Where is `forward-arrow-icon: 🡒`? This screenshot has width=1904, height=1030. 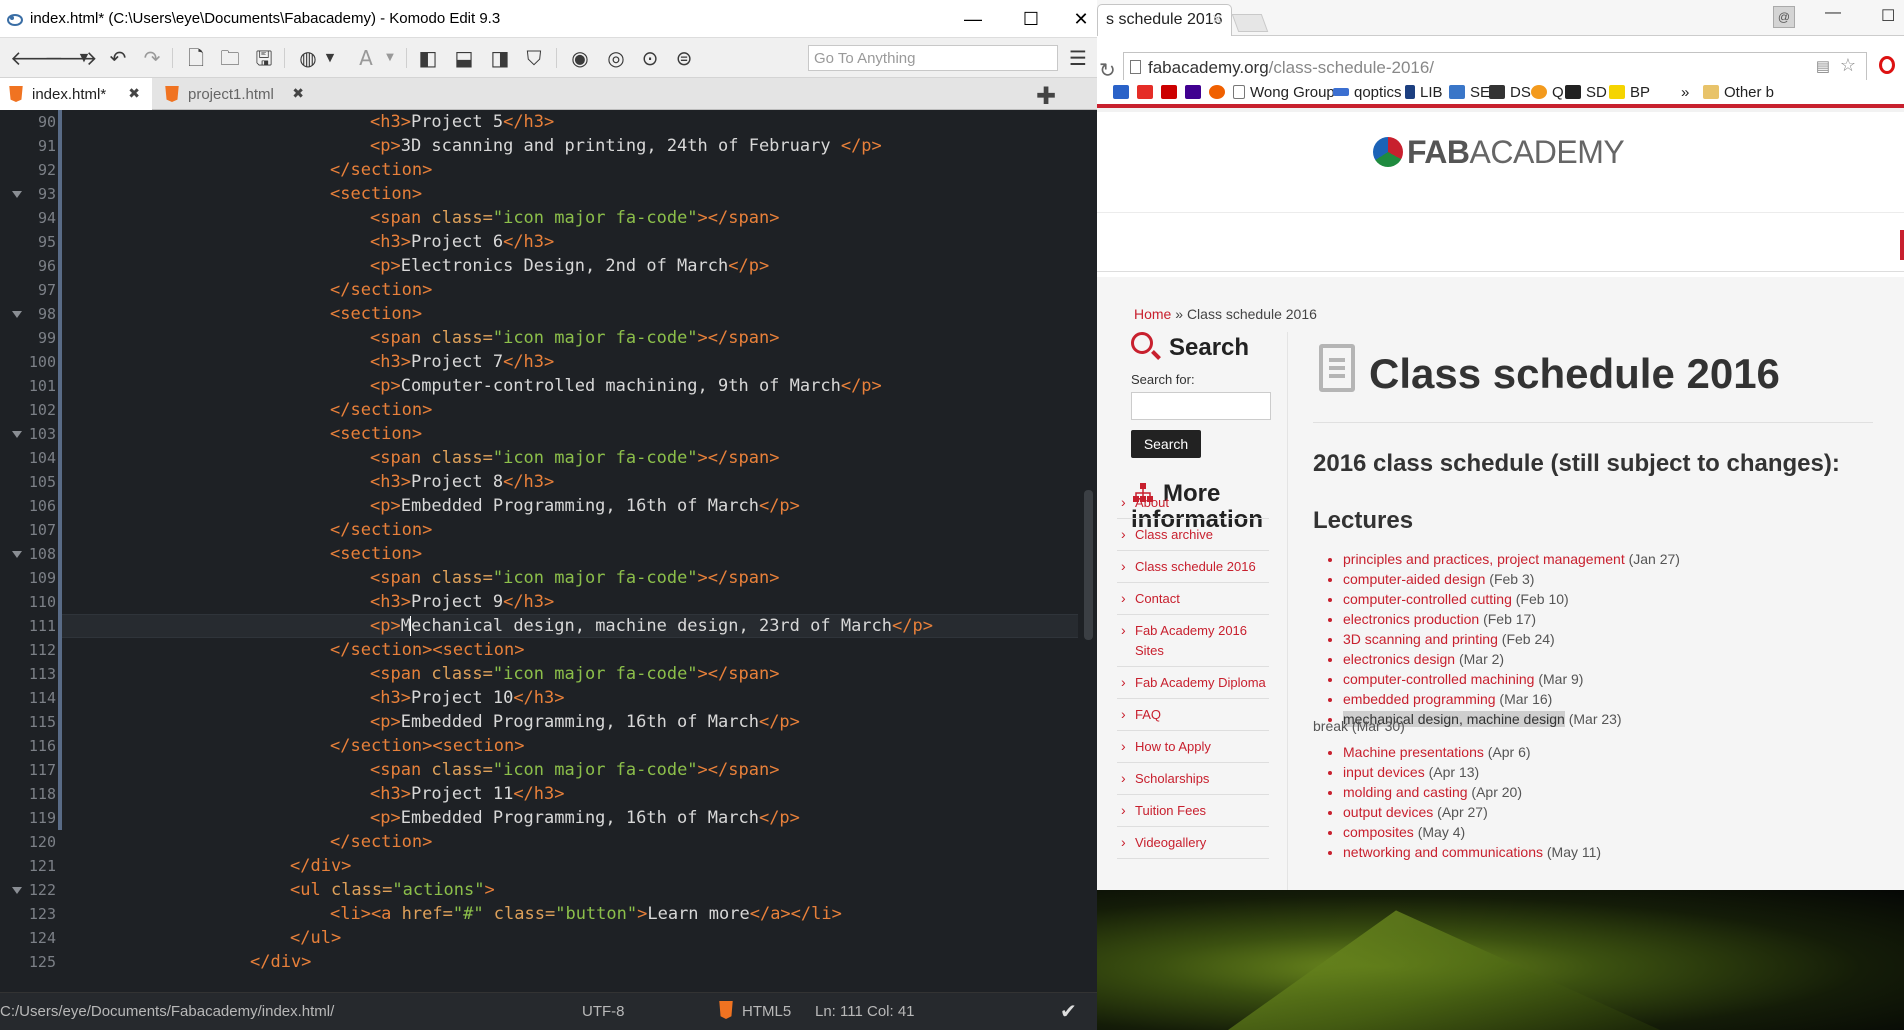 forward-arrow-icon: 🡒 is located at coordinates (71, 58).